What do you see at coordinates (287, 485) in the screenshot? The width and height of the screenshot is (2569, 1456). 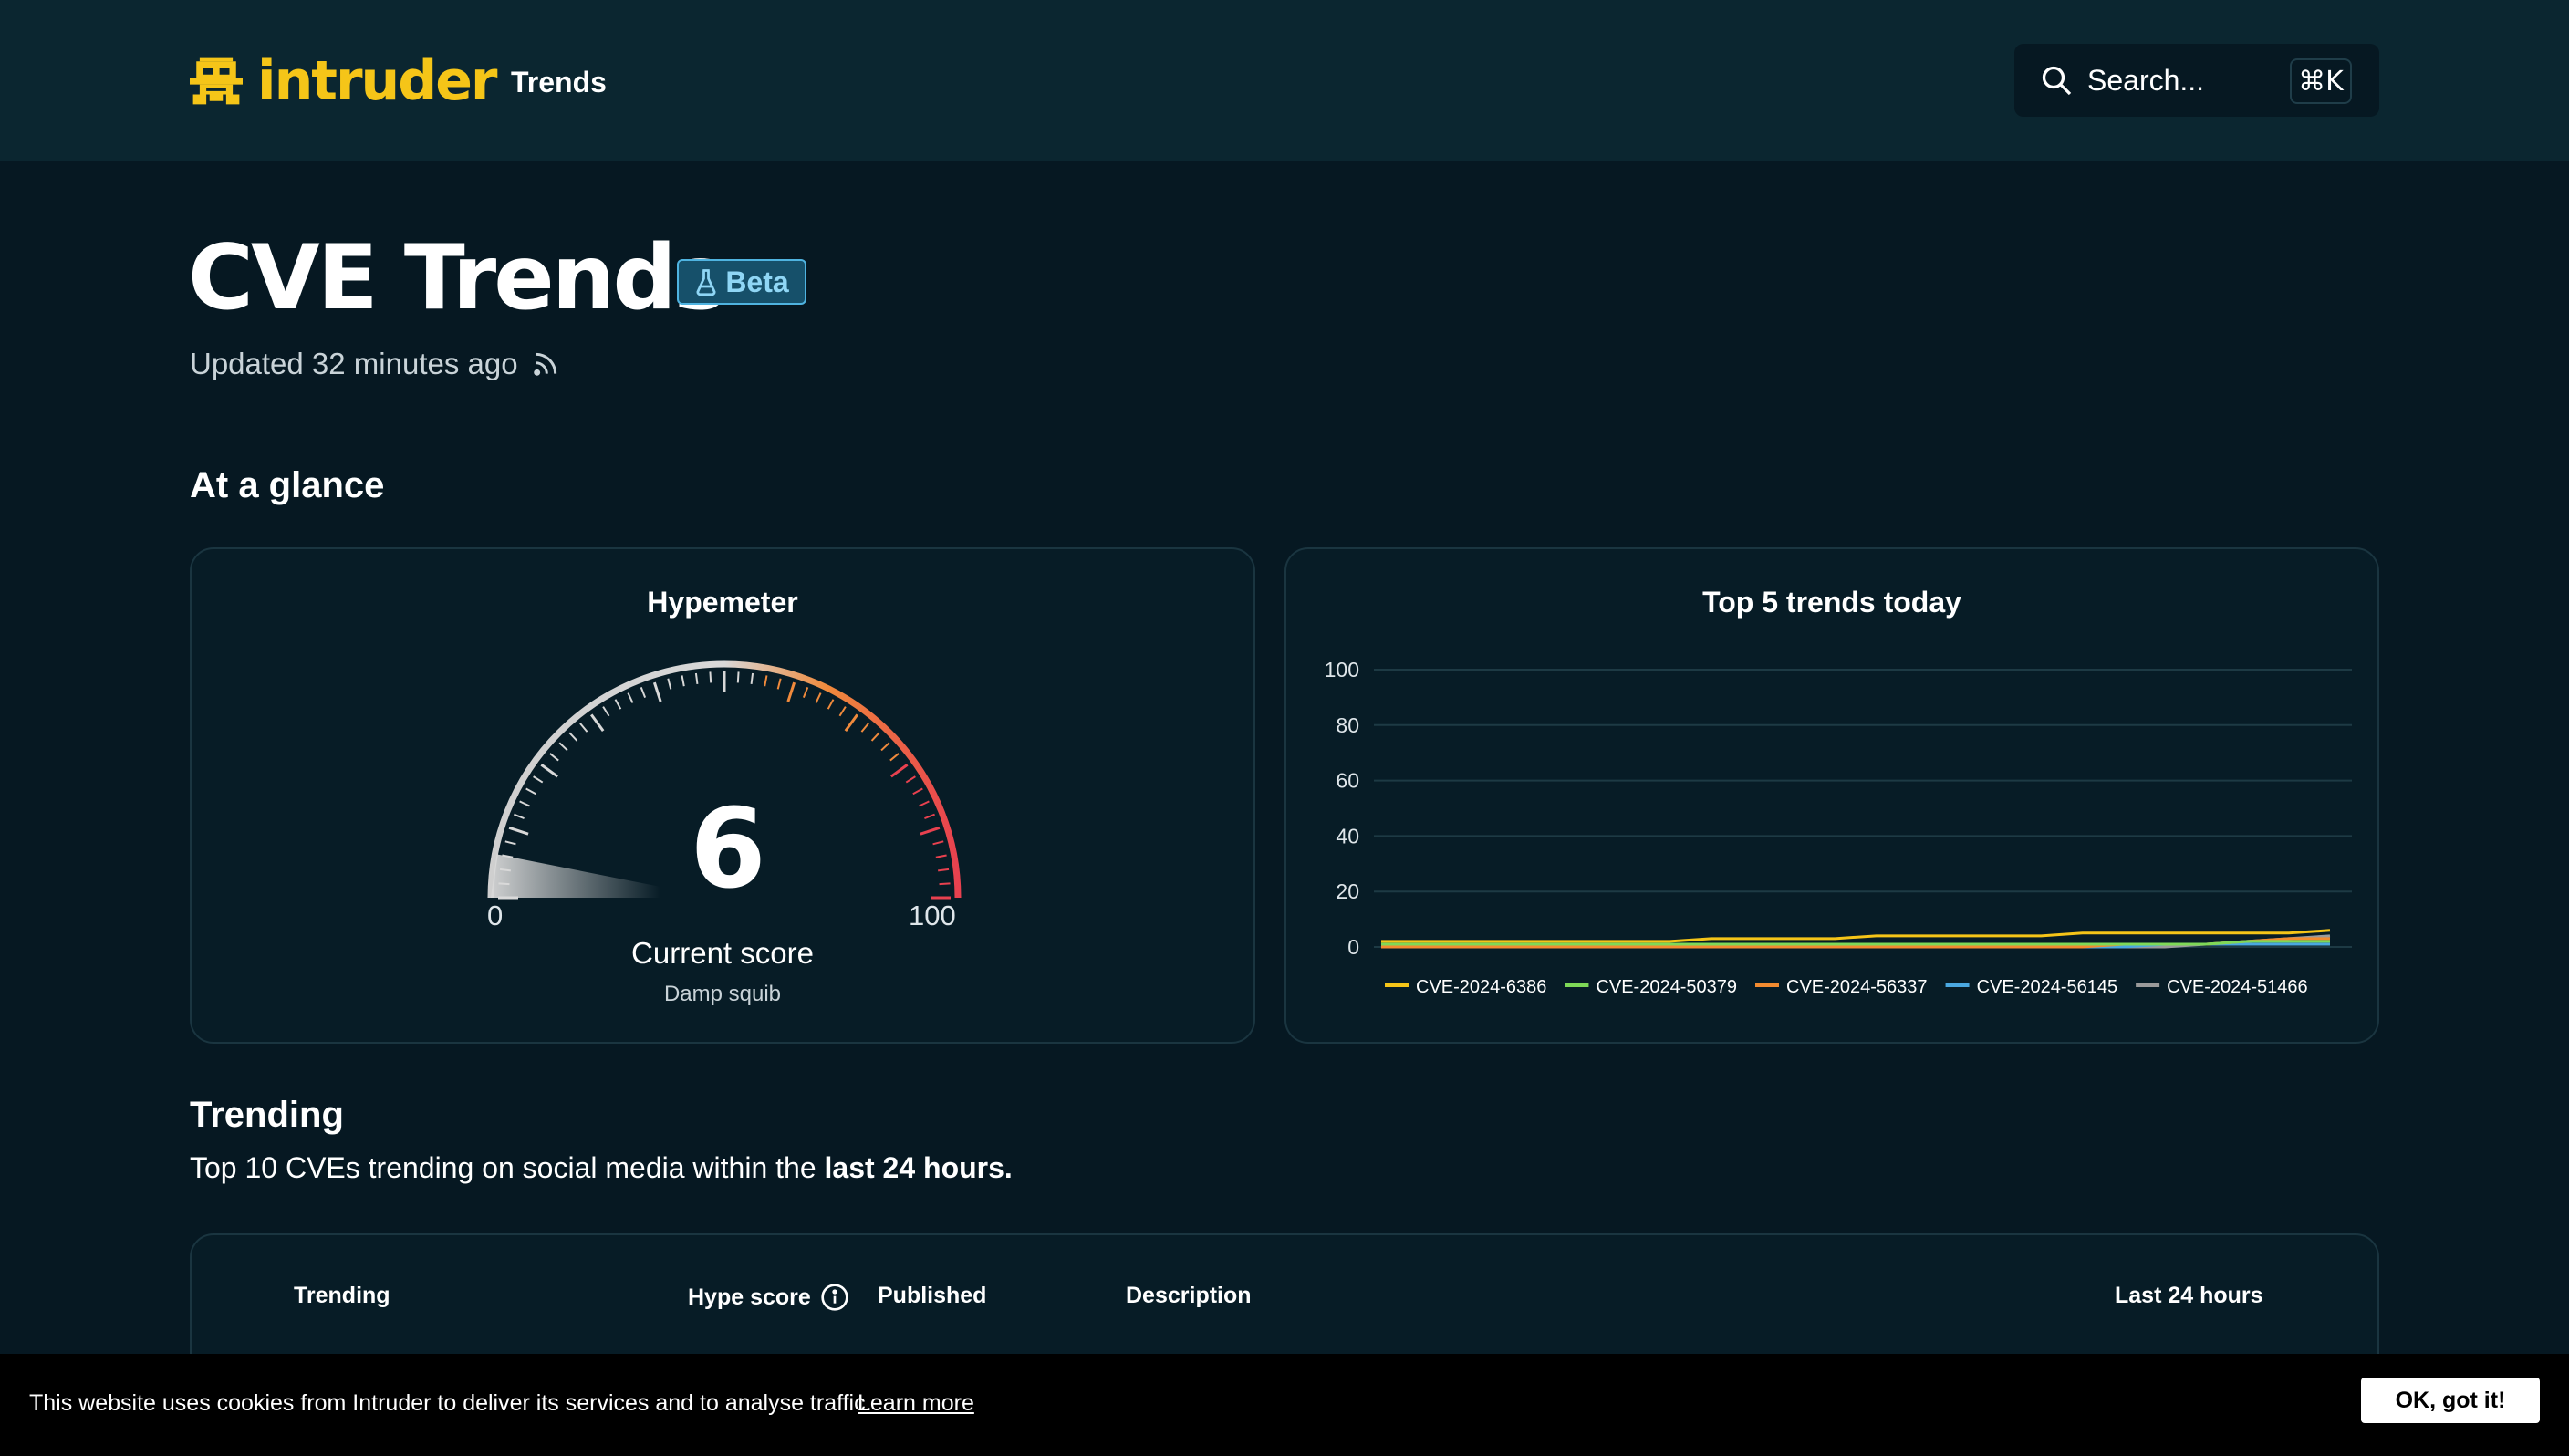 I see `at-a-glance-heading: At a glance` at bounding box center [287, 485].